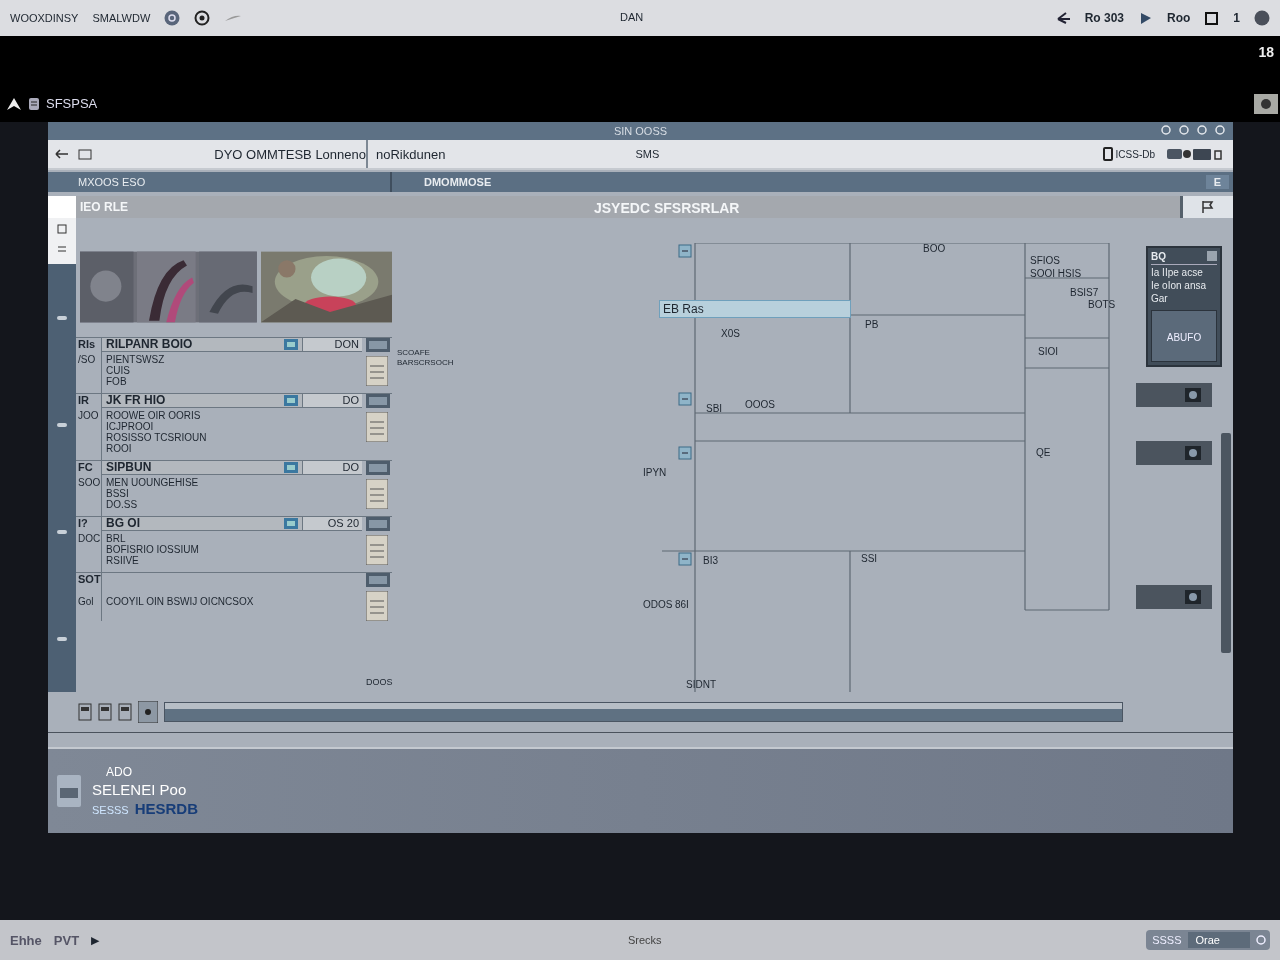  I want to click on window-title: DAN, so click(632, 17).